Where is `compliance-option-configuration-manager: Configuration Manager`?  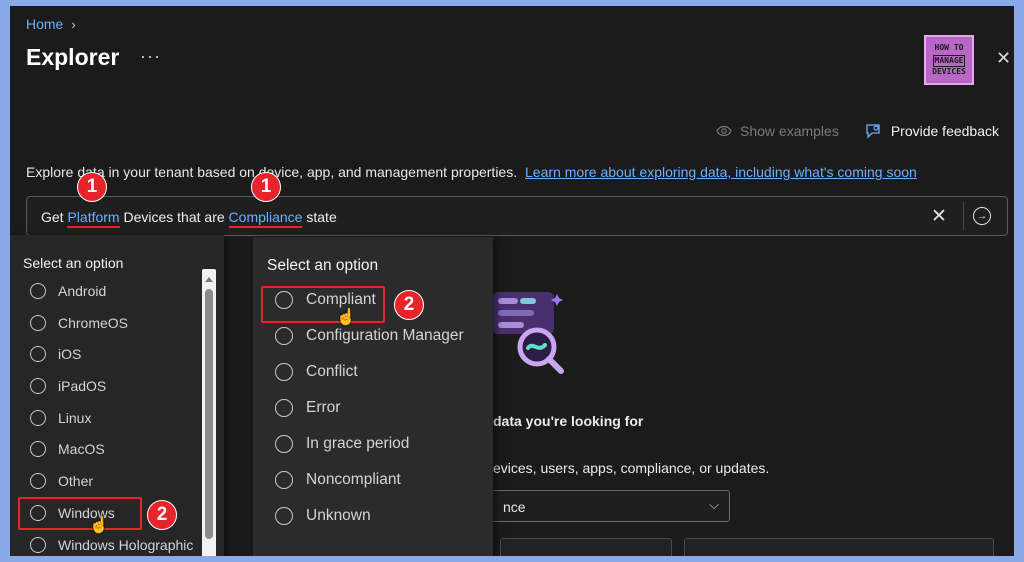
compliance-option-configuration-manager: Configuration Manager is located at coordinates (369, 336).